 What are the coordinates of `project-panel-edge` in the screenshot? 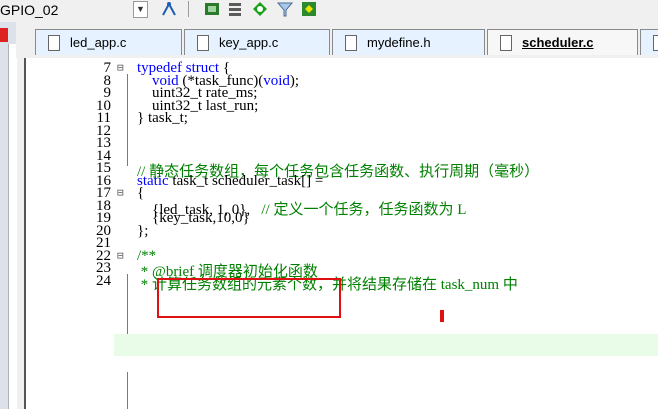 It's located at (8, 215).